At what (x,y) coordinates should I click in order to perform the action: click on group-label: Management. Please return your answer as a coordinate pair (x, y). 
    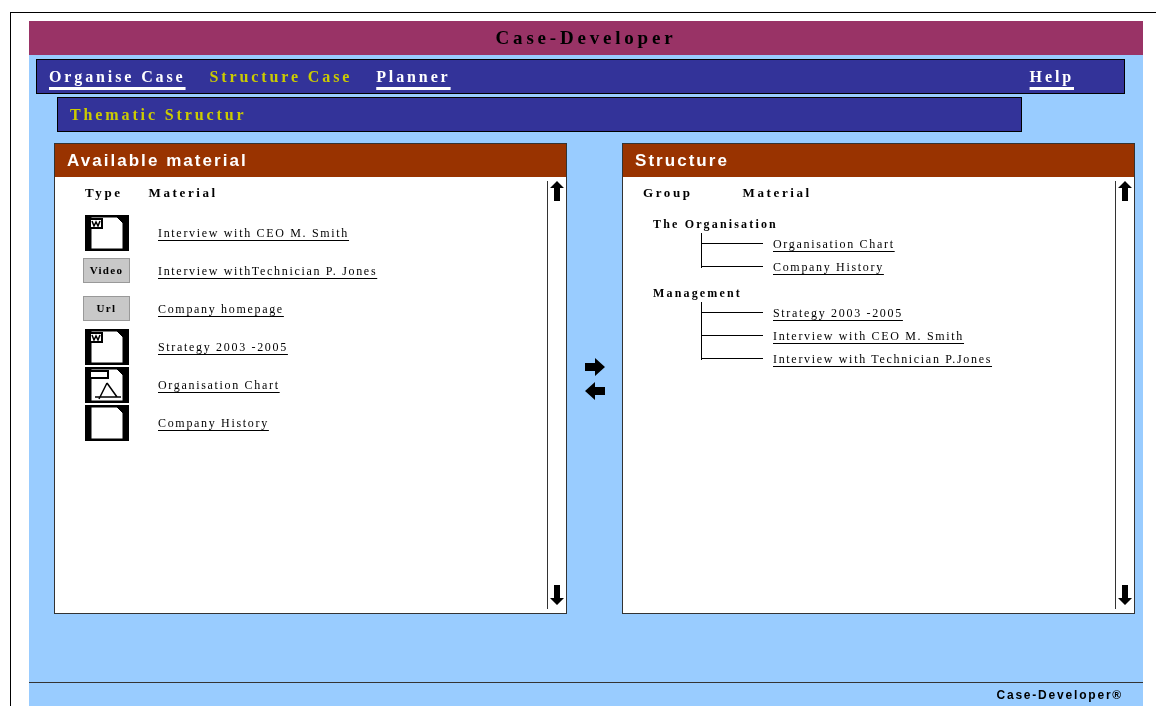
    Looking at the image, I should click on (698, 293).